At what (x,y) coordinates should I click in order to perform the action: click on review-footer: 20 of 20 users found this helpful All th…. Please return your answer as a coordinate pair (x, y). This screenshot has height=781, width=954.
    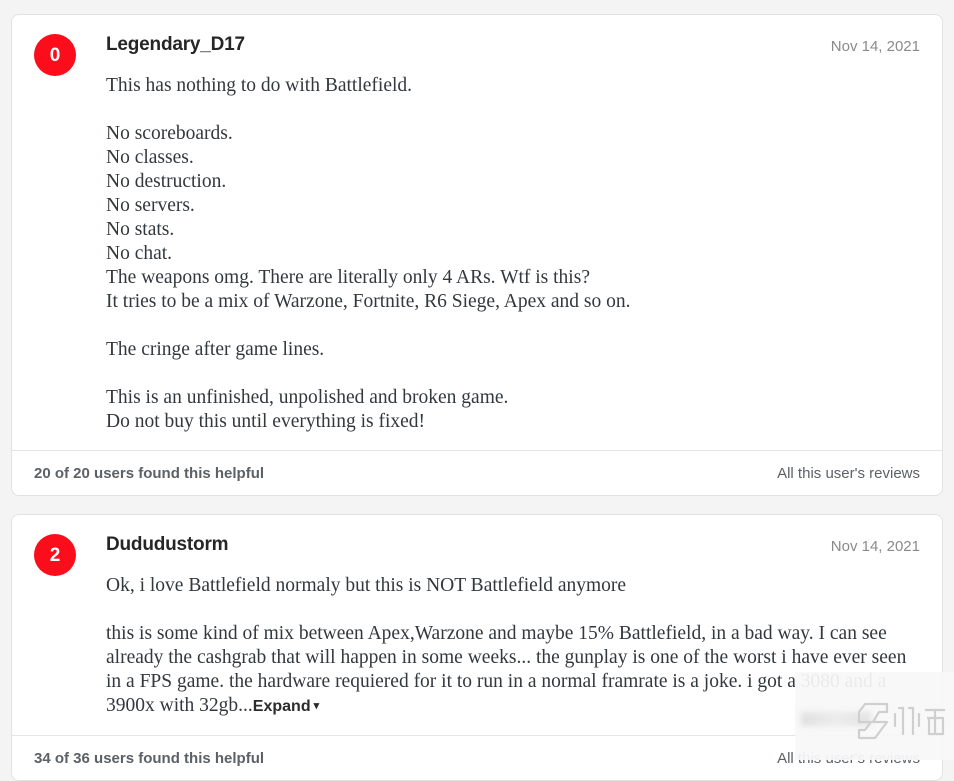
    Looking at the image, I should click on (477, 472).